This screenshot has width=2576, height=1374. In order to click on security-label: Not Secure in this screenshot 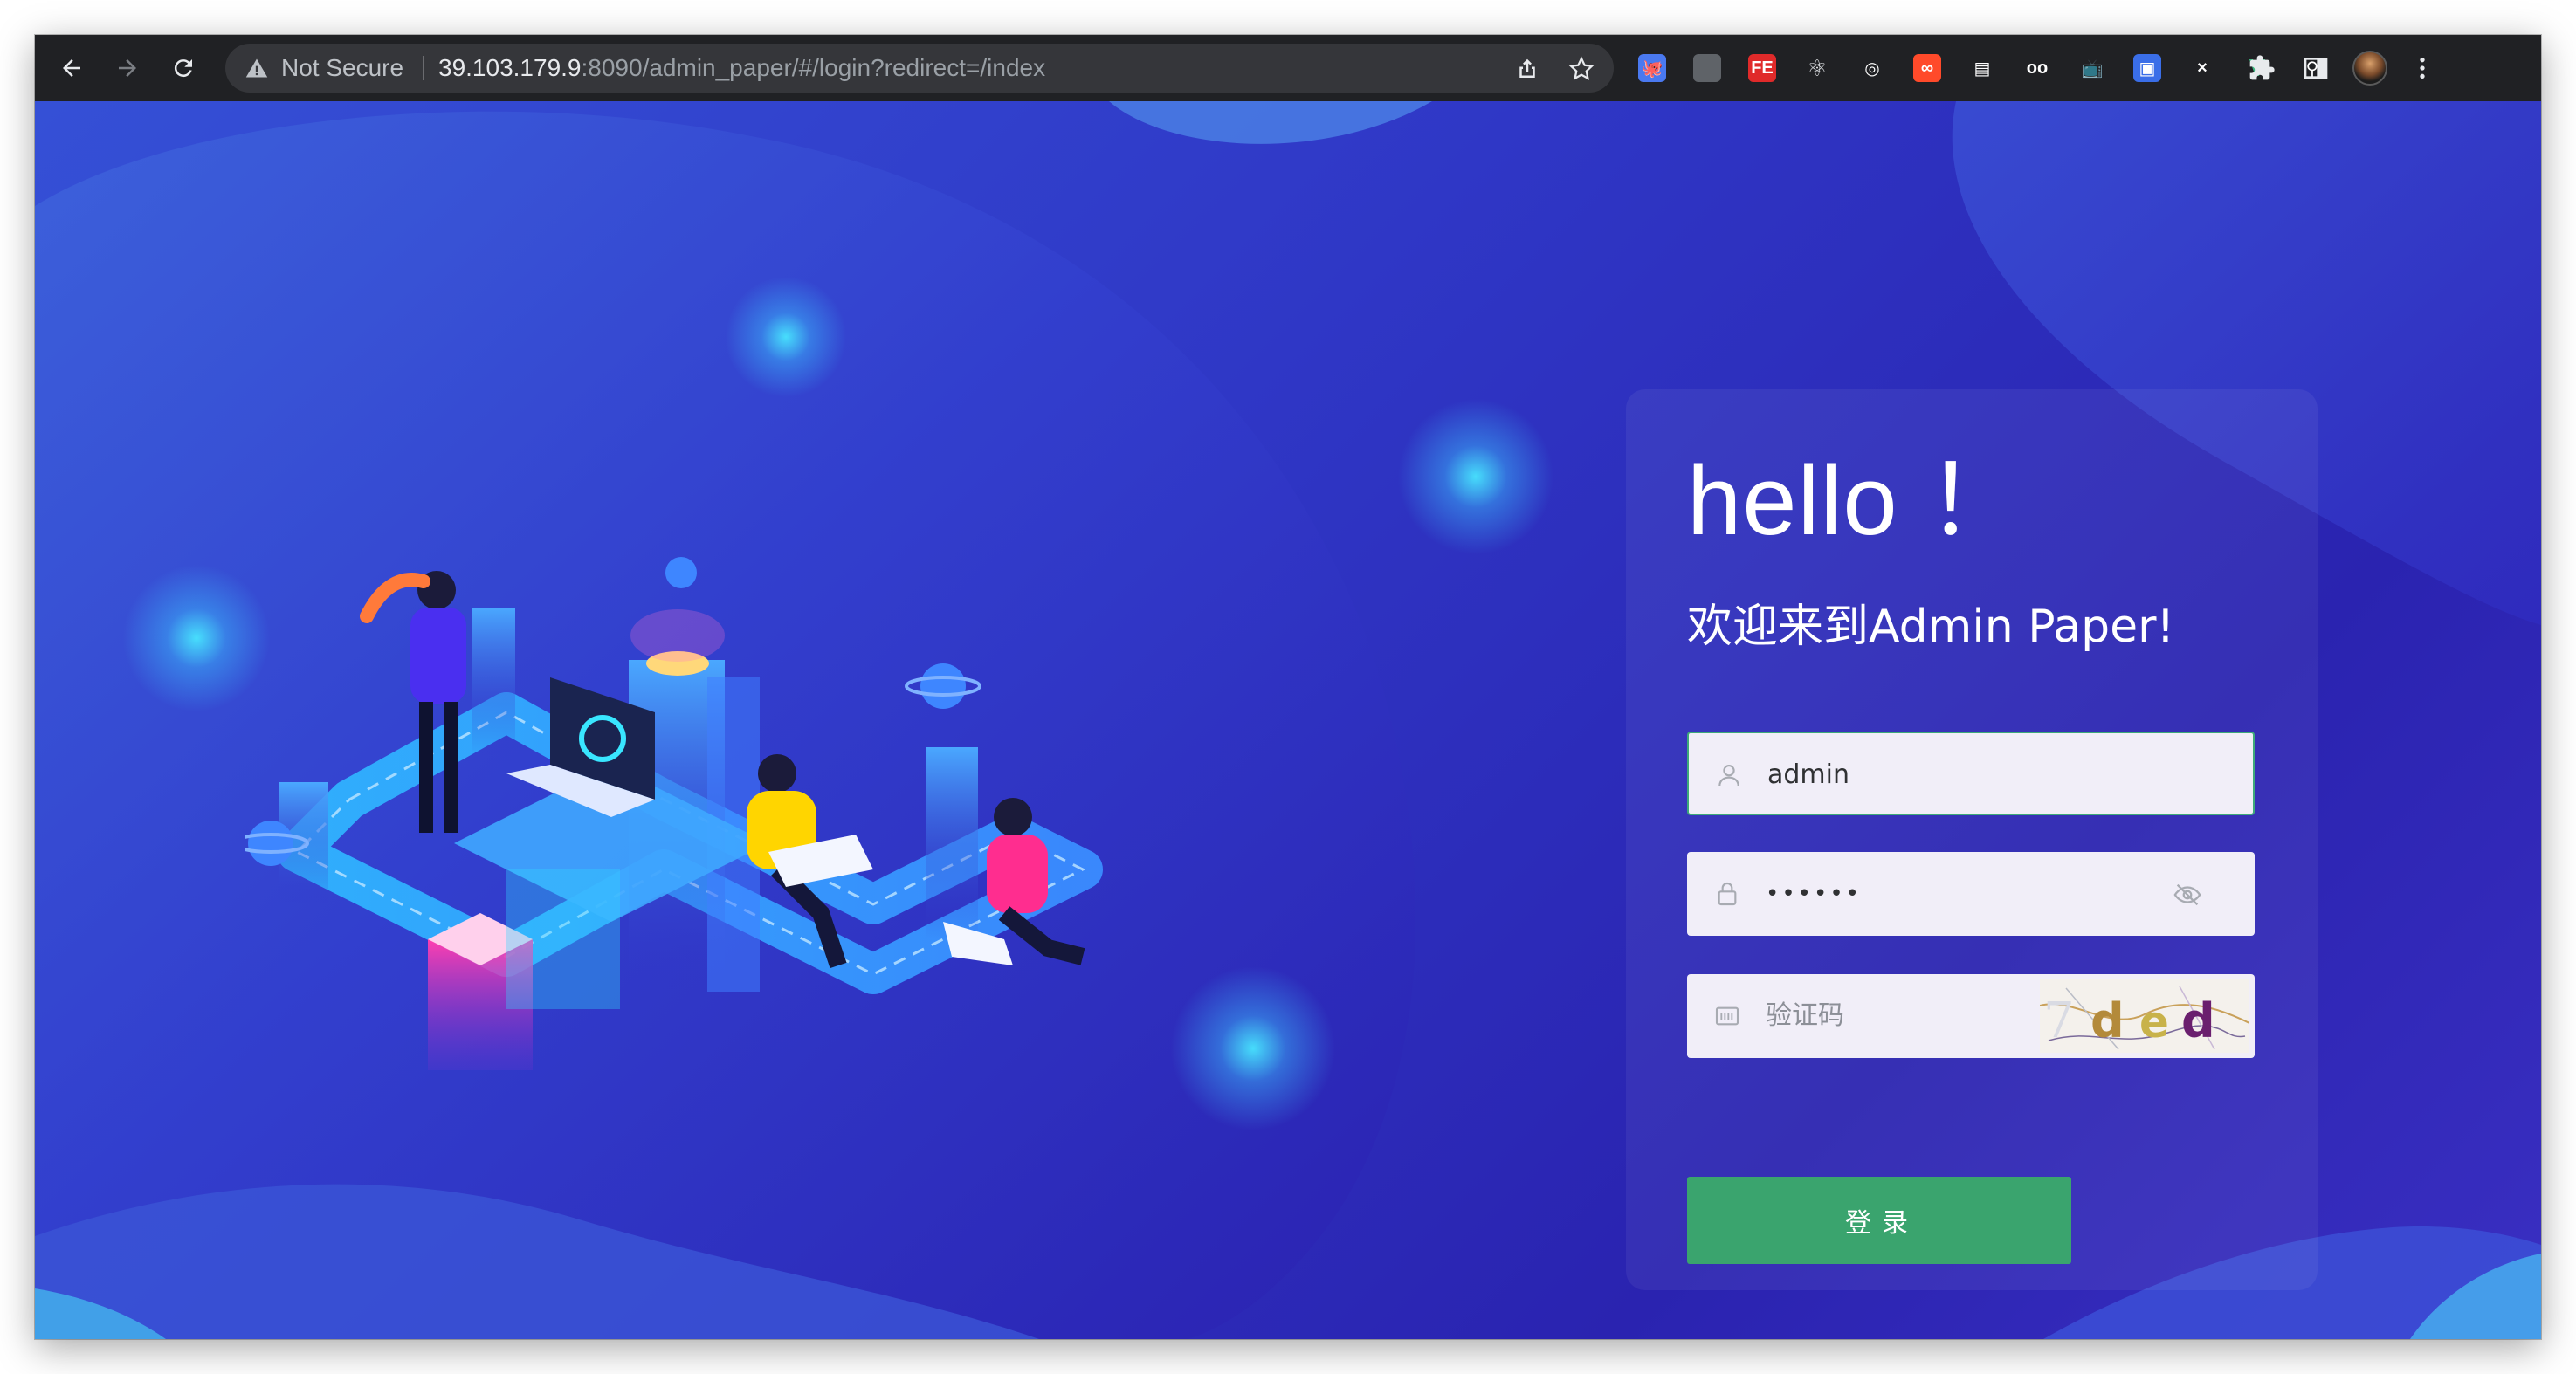, I will do `click(342, 67)`.